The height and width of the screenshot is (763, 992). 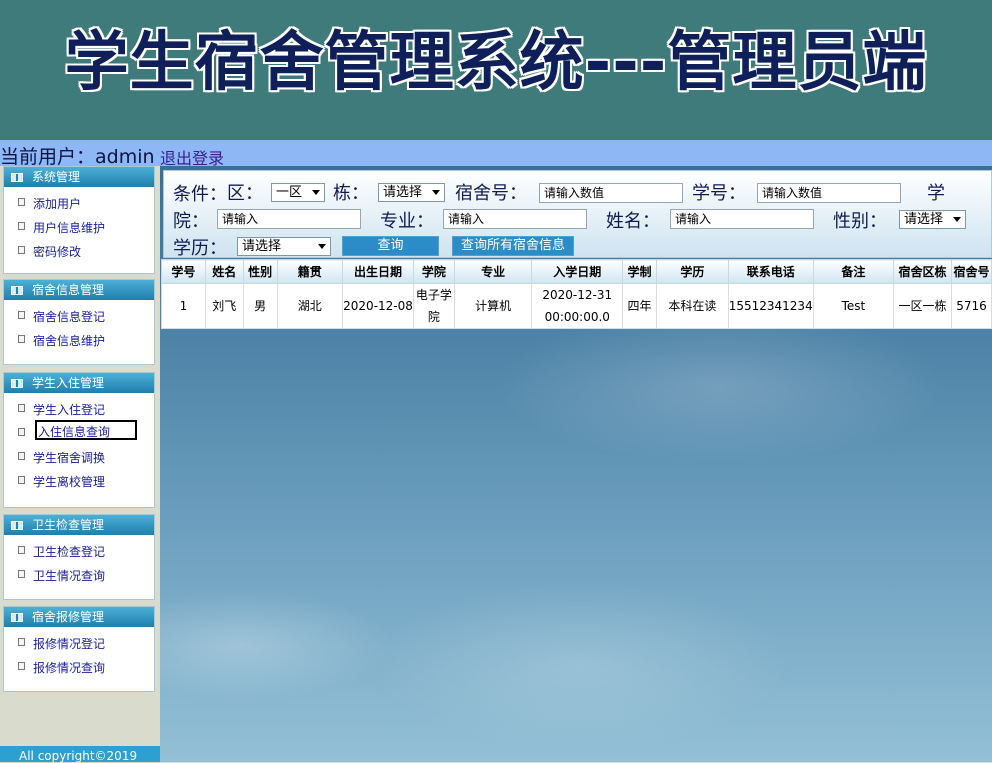 I want to click on name-label: 姓名：, so click(x=633, y=221).